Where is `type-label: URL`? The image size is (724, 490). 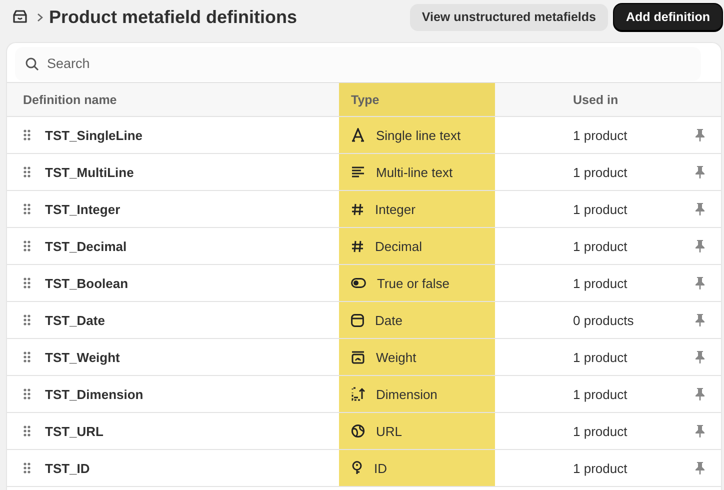 type-label: URL is located at coordinates (389, 431).